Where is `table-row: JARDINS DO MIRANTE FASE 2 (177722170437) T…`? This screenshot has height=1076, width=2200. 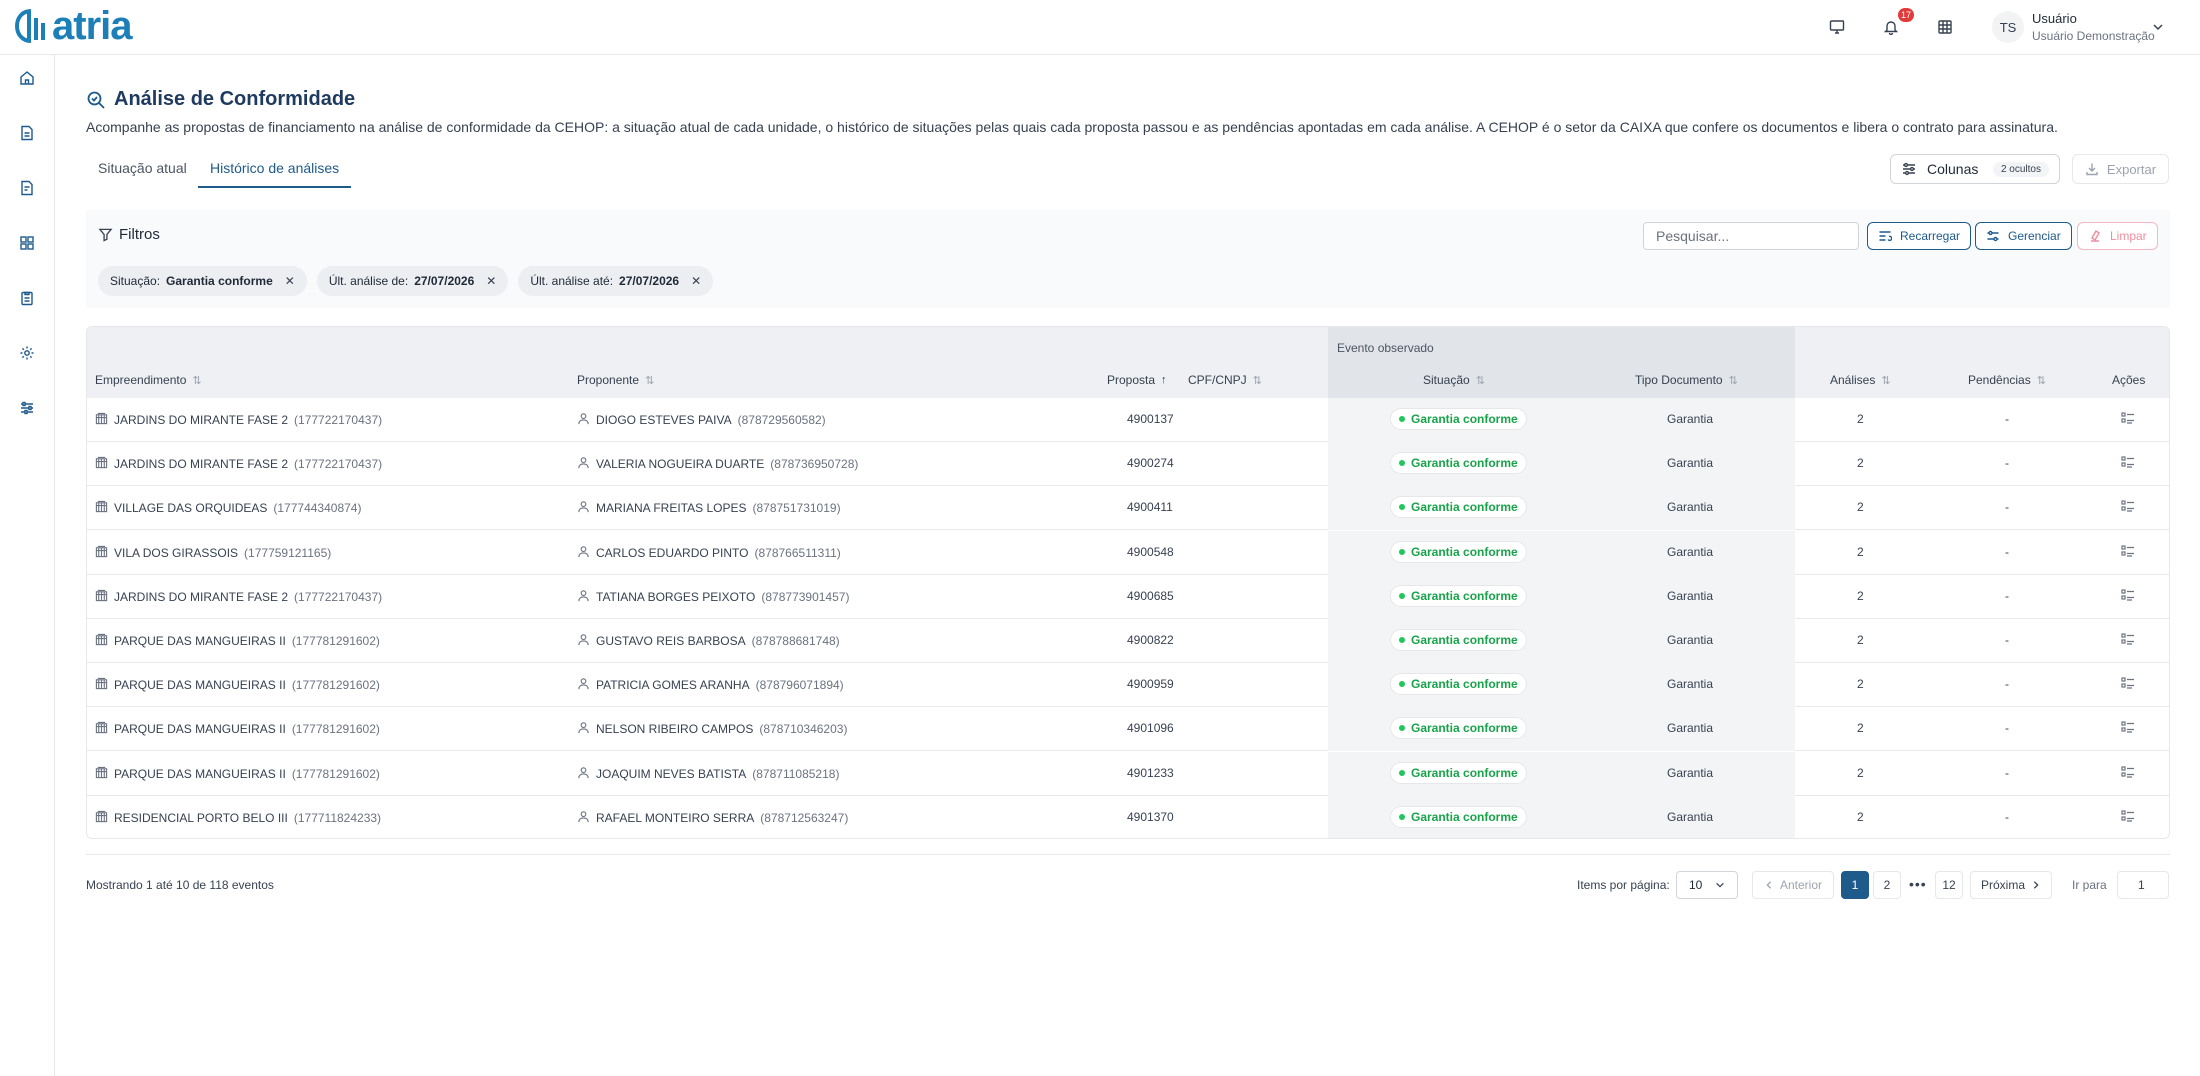
table-row: JARDINS DO MIRANTE FASE 2 (177722170437) T… is located at coordinates (1128, 596).